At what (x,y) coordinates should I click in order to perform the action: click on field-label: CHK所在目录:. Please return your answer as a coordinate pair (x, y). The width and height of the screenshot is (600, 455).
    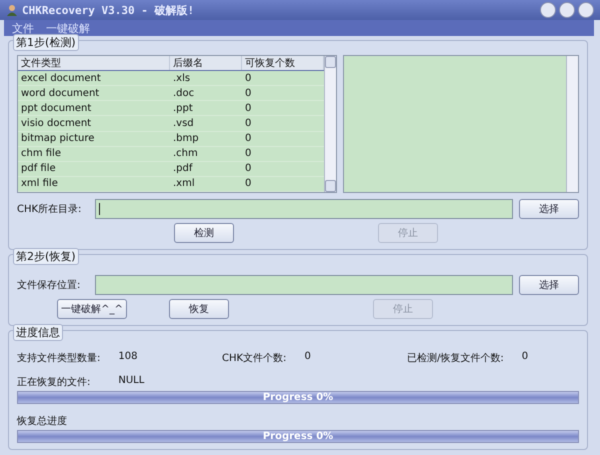
    Looking at the image, I should click on (49, 209).